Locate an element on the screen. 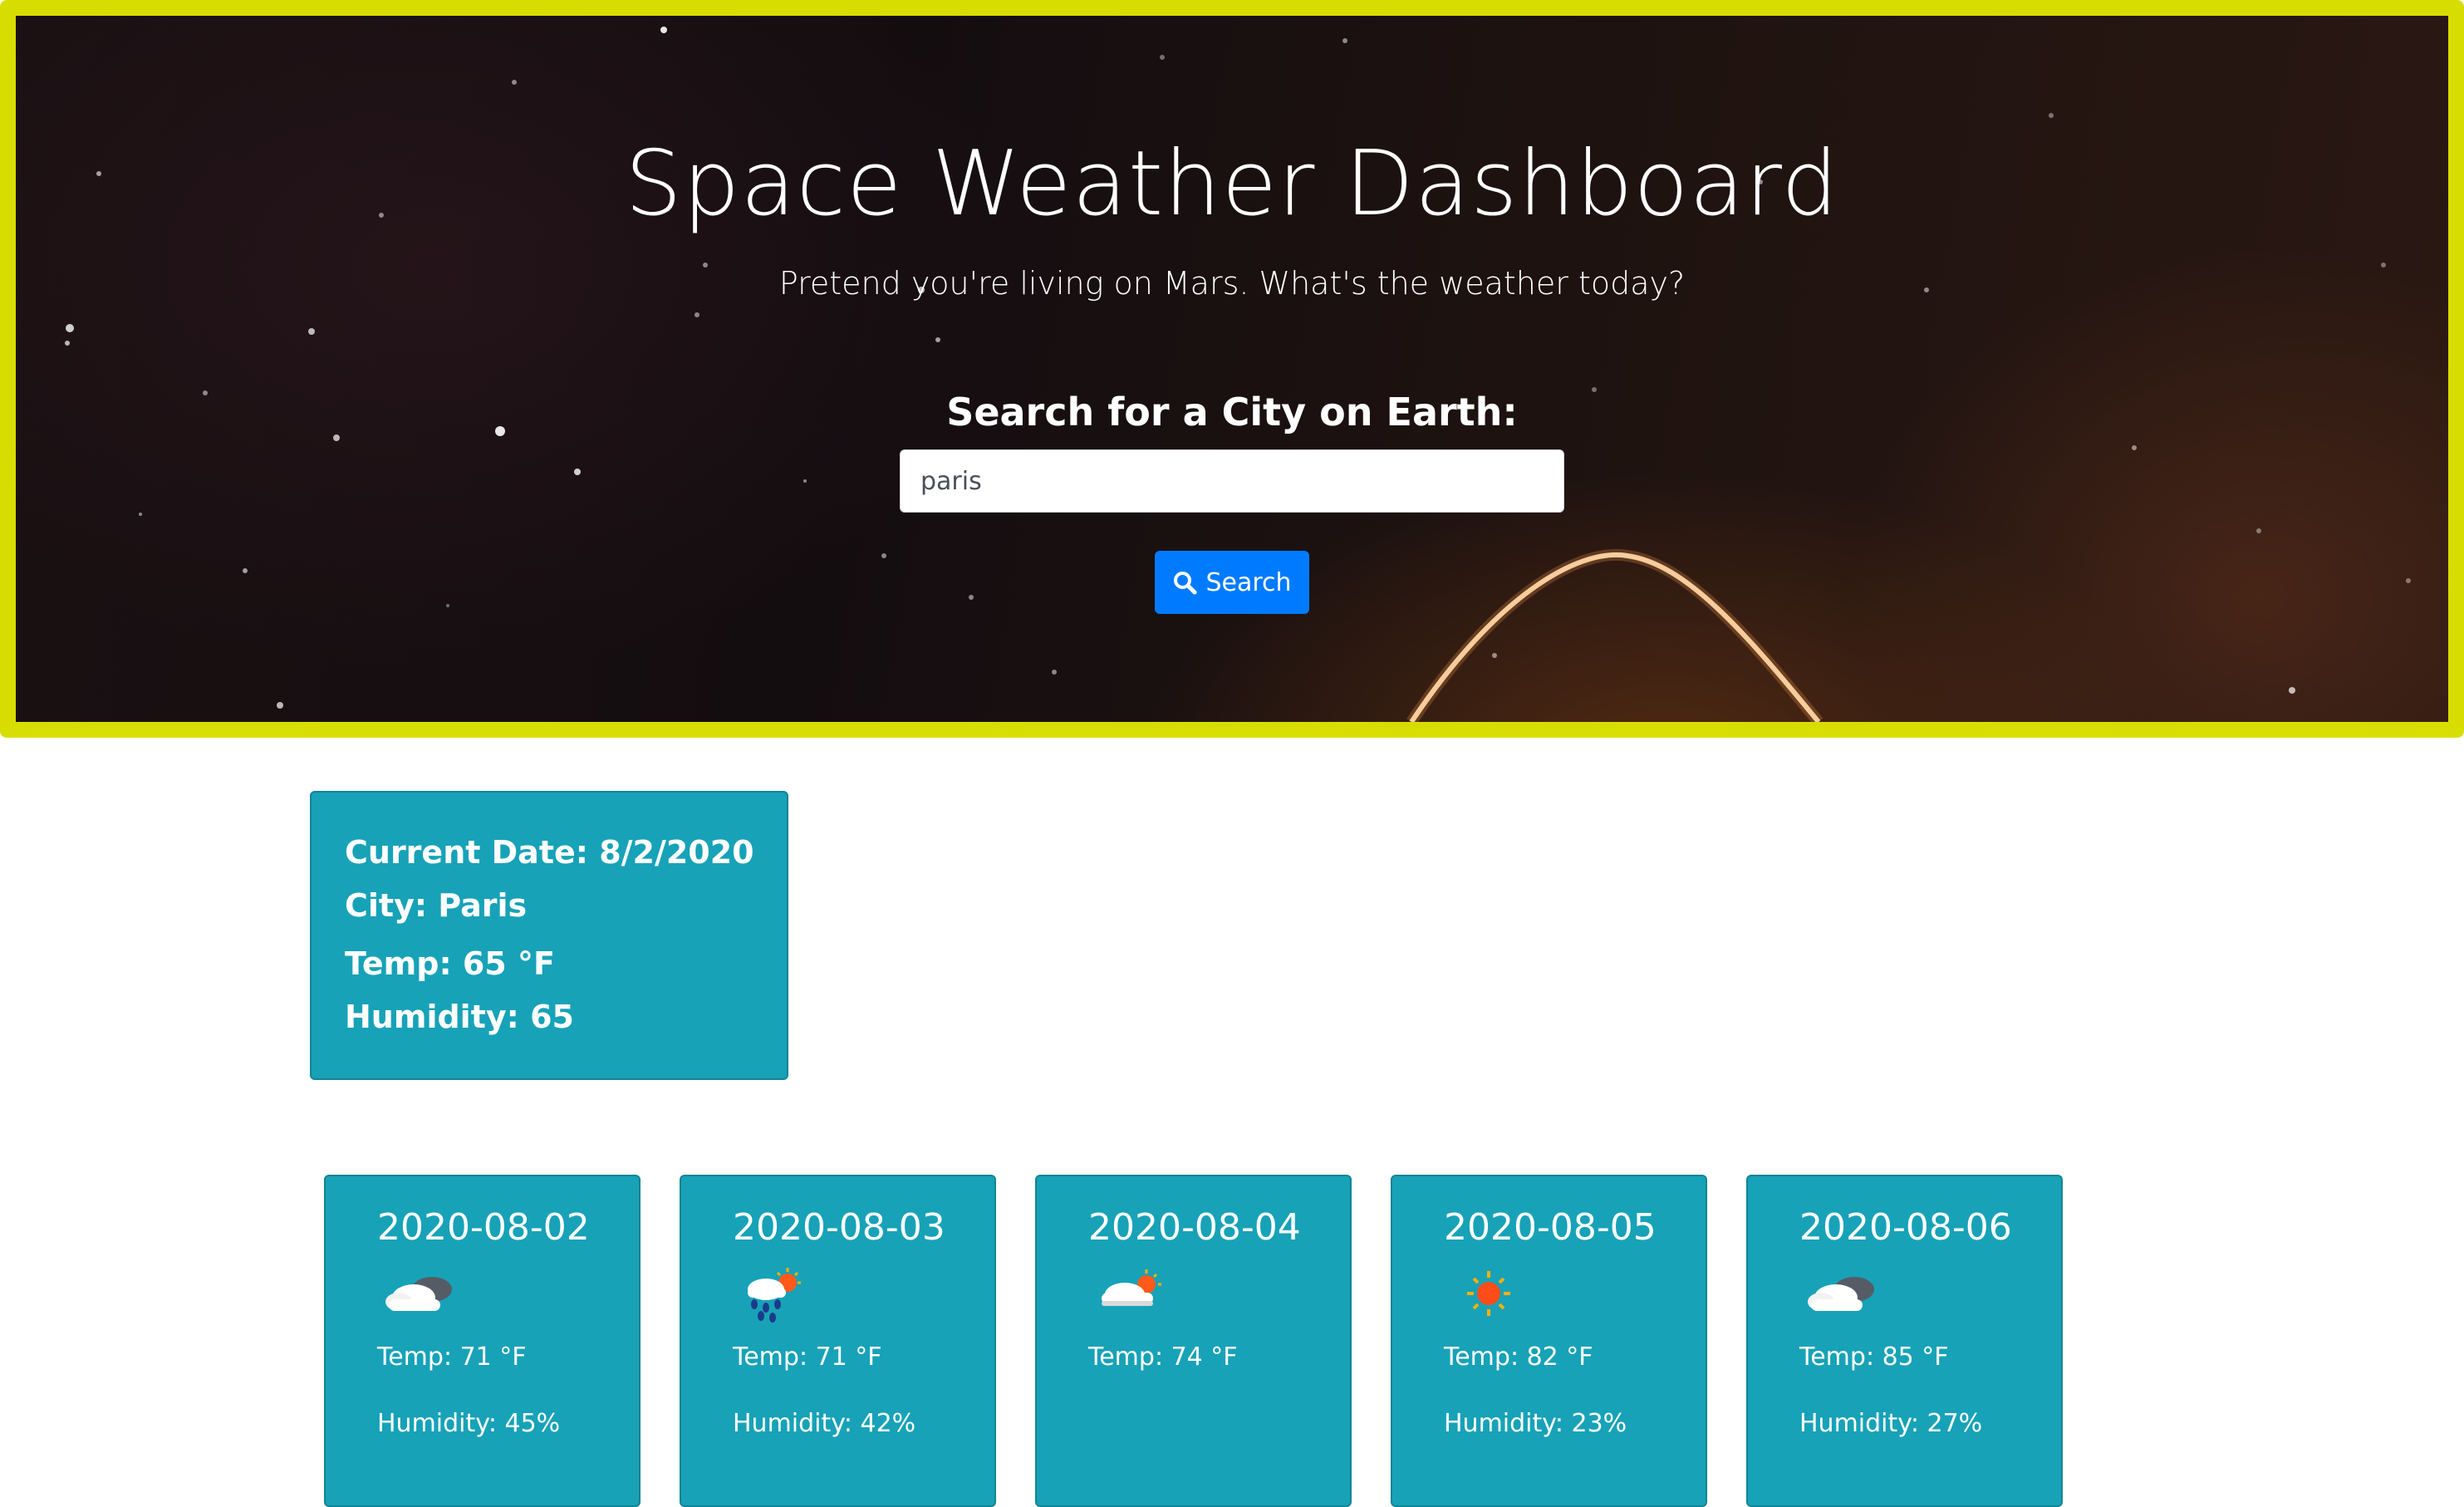  city-search-input is located at coordinates (1232, 481).